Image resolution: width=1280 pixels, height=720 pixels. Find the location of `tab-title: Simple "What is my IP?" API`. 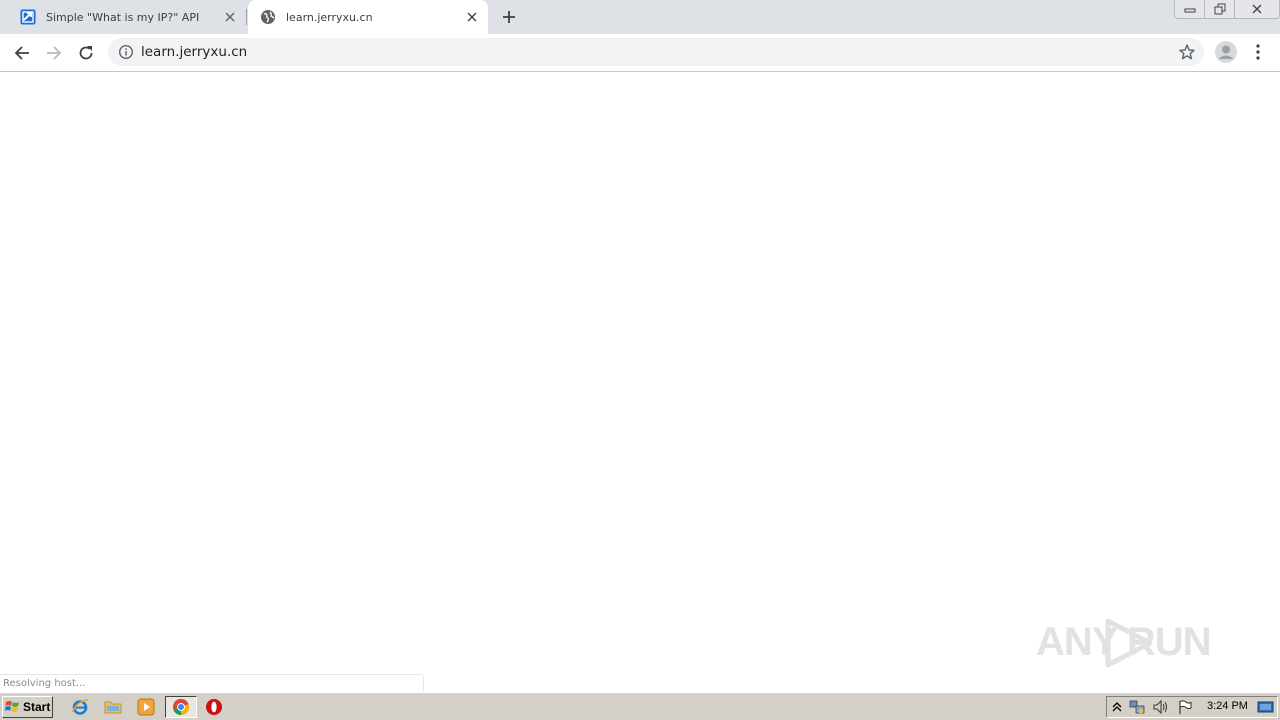

tab-title: Simple "What is my IP?" API is located at coordinates (123, 17).